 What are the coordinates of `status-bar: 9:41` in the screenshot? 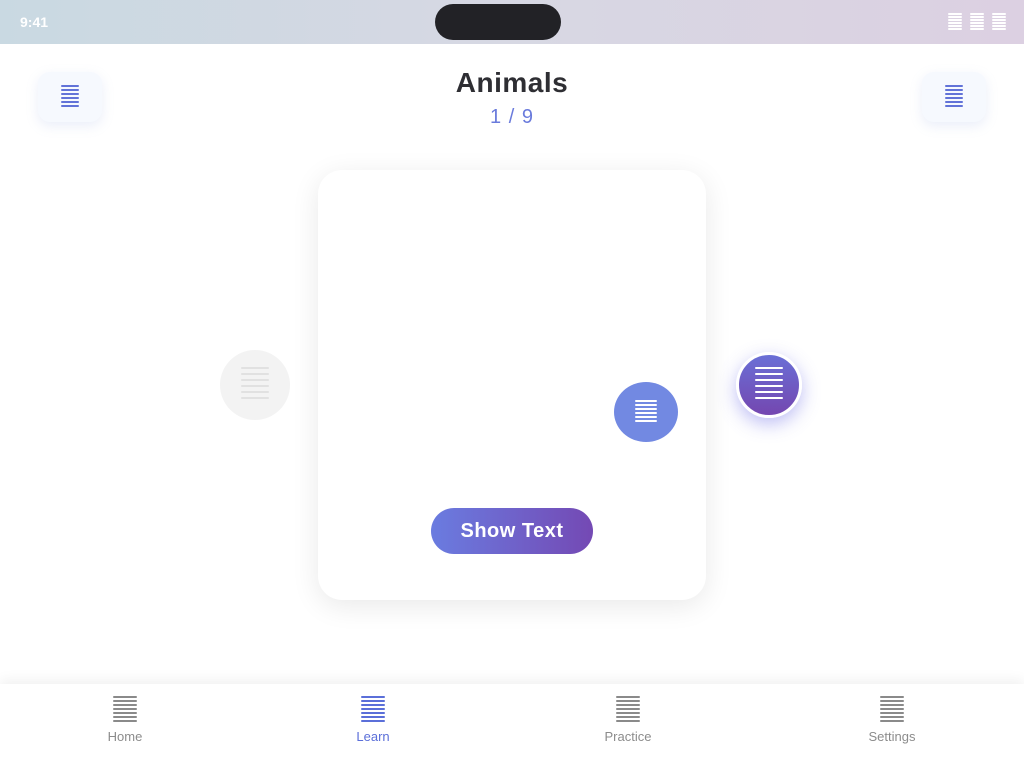 It's located at (512, 22).